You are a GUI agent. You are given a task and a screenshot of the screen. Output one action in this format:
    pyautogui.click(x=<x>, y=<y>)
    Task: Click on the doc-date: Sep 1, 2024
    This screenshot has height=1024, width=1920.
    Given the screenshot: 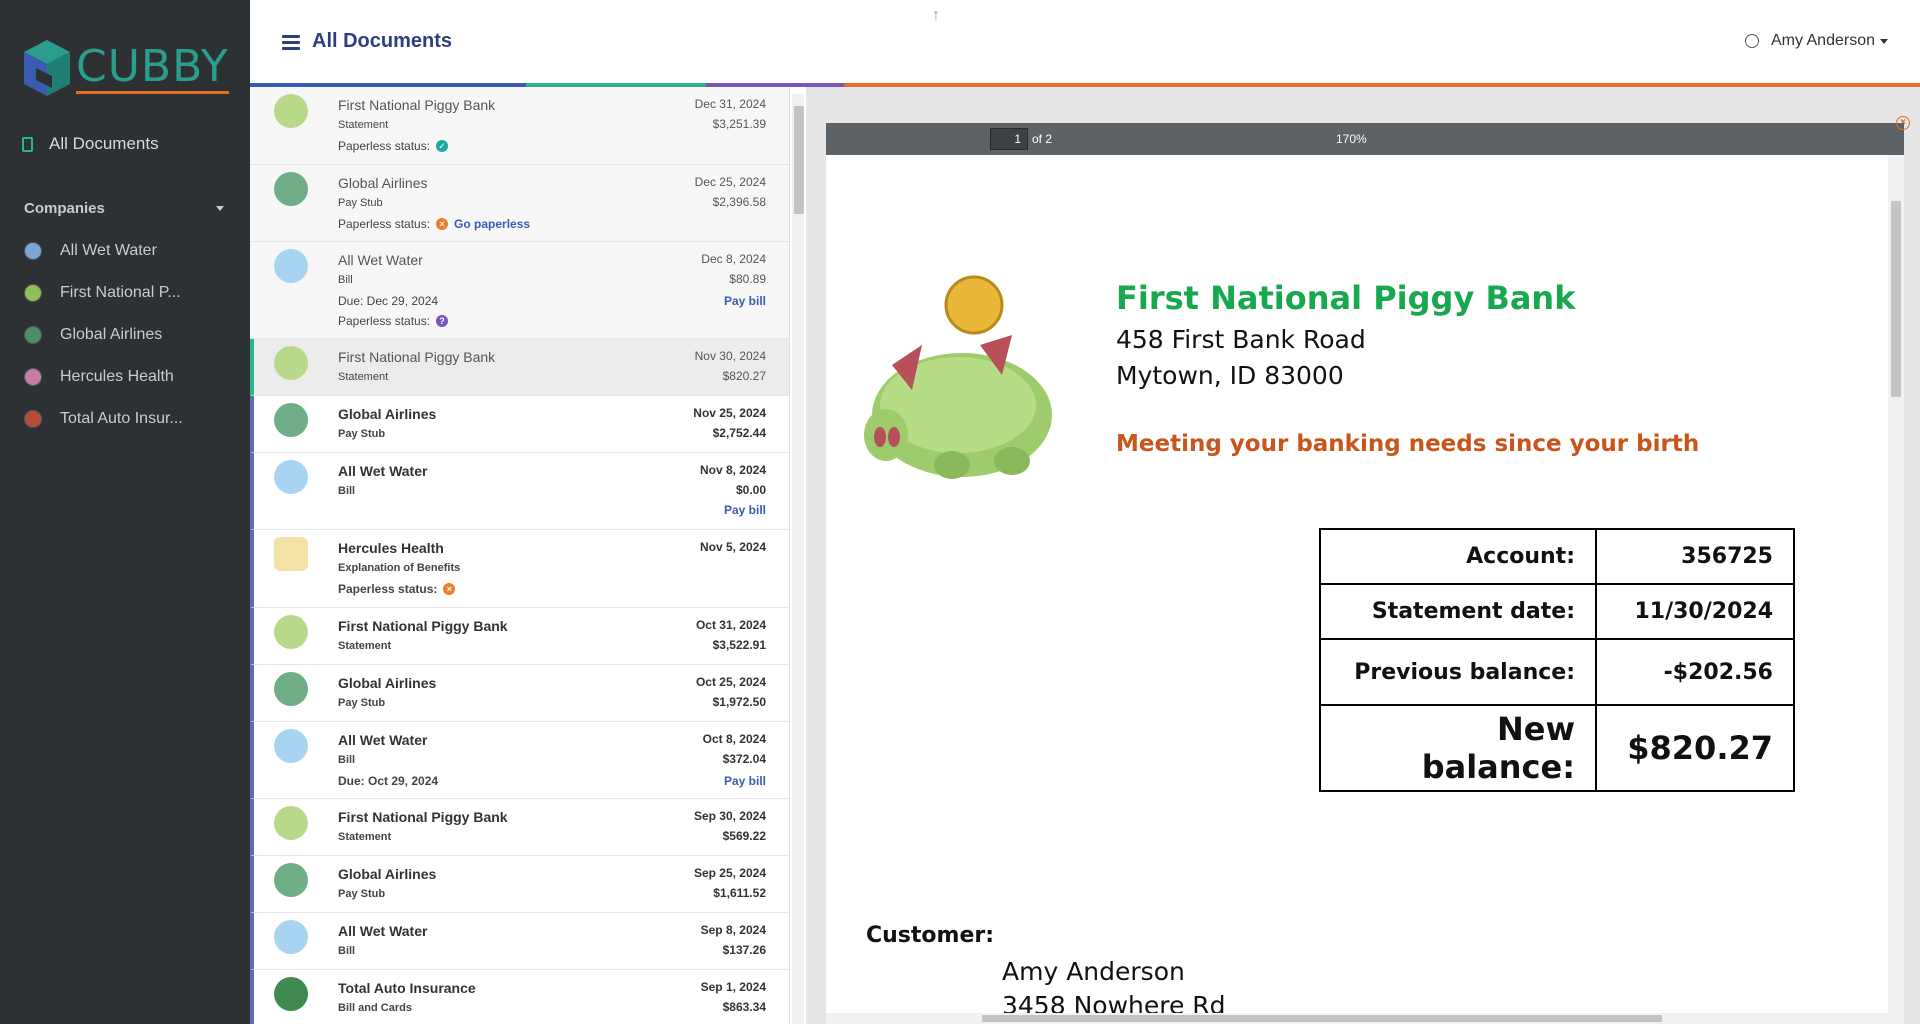 What is the action you would take?
    pyautogui.click(x=733, y=987)
    